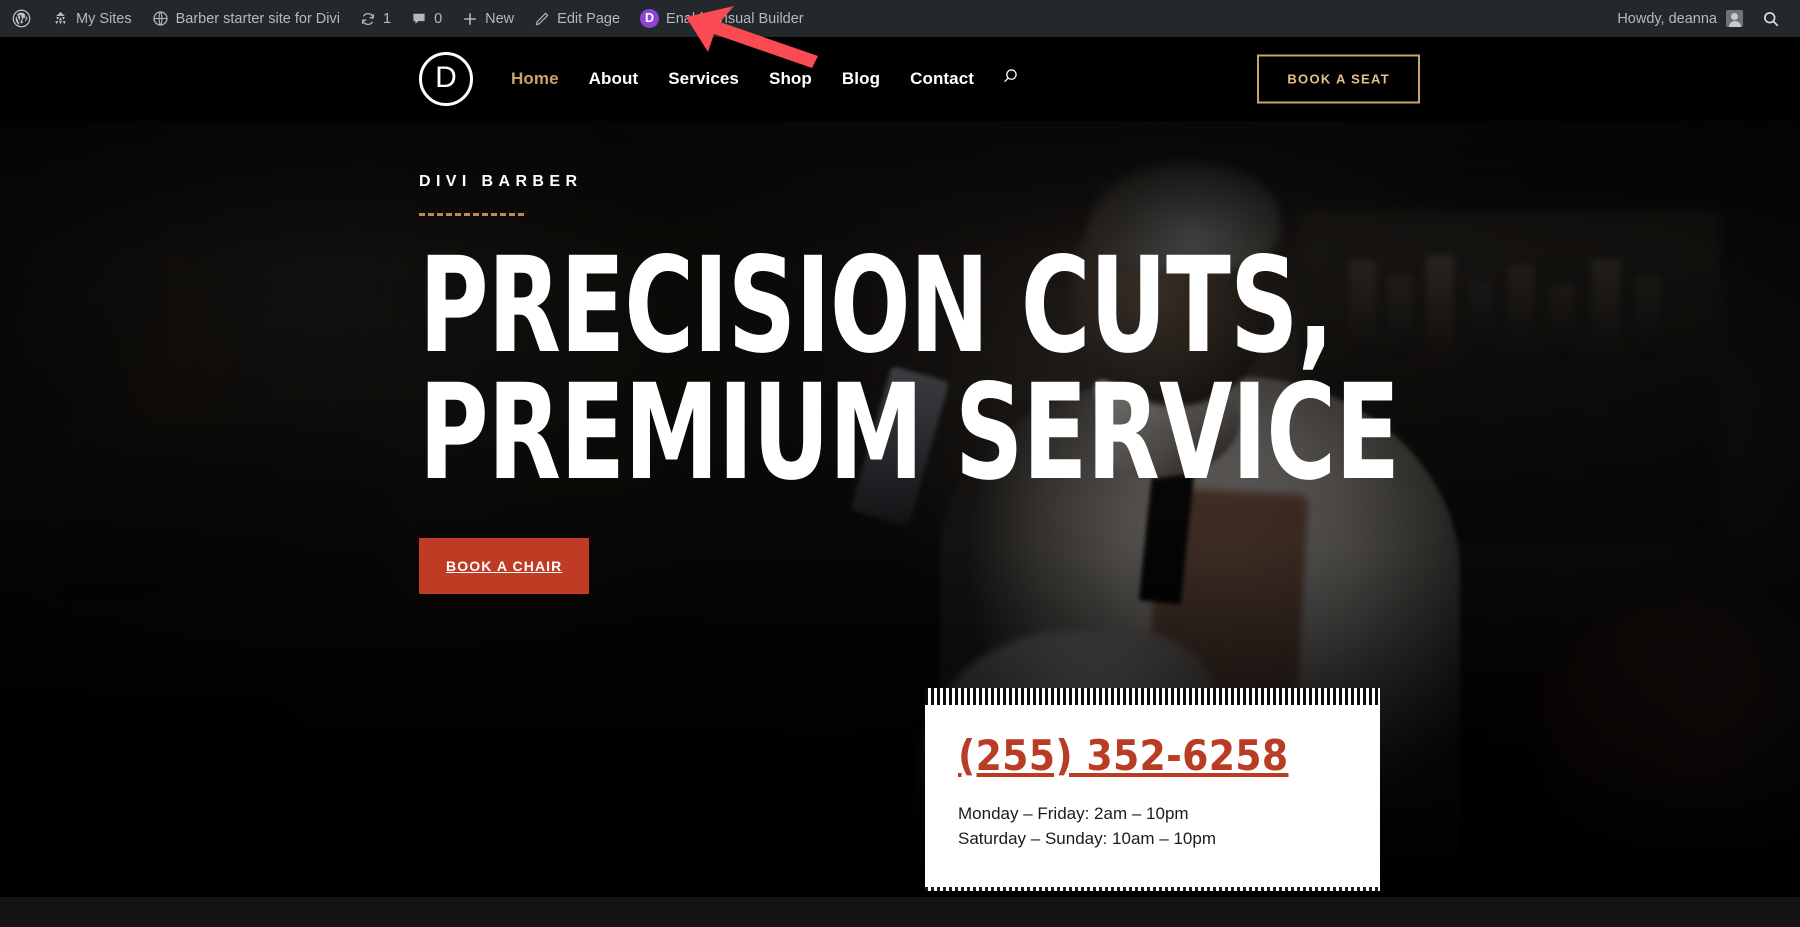 The image size is (1800, 927). I want to click on admin-bar-new-content: New, so click(488, 18).